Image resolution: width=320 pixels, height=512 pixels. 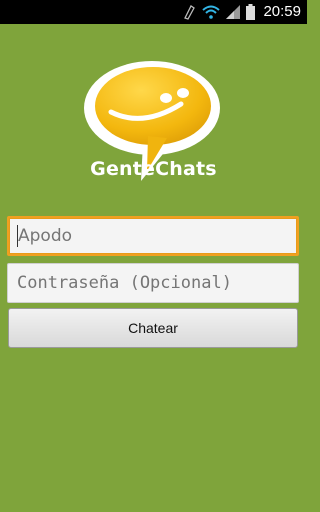 I want to click on status-icons, so click(x=218, y=12).